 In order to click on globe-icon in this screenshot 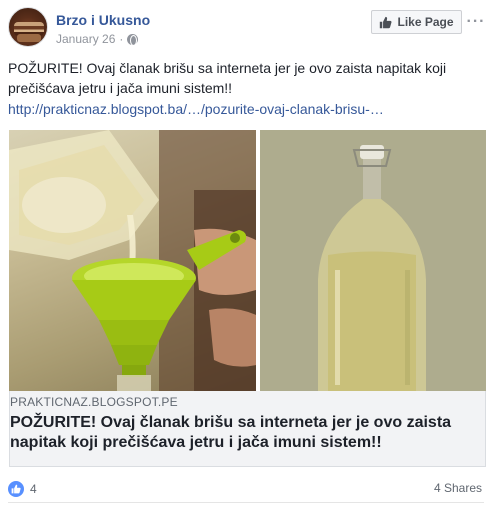, I will do `click(133, 39)`.